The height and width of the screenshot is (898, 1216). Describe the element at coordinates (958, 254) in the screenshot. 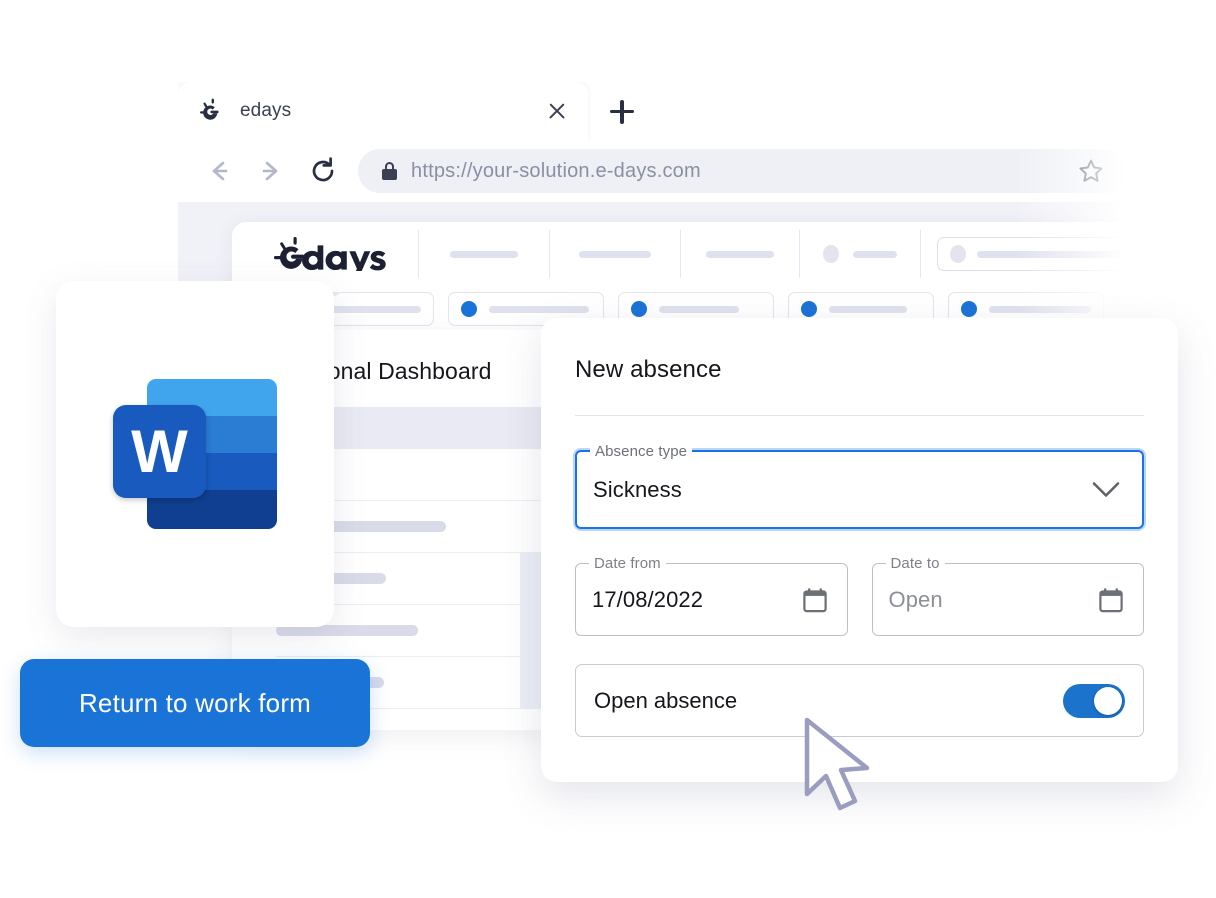

I see `search-avatar-icon` at that location.